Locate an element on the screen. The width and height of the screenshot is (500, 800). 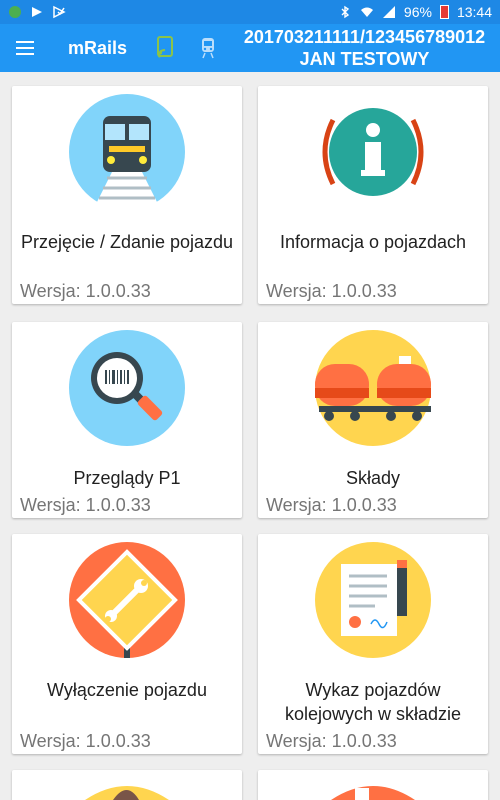
tile-label: Wyłączenie pojazdu is located at coordinates (127, 690).